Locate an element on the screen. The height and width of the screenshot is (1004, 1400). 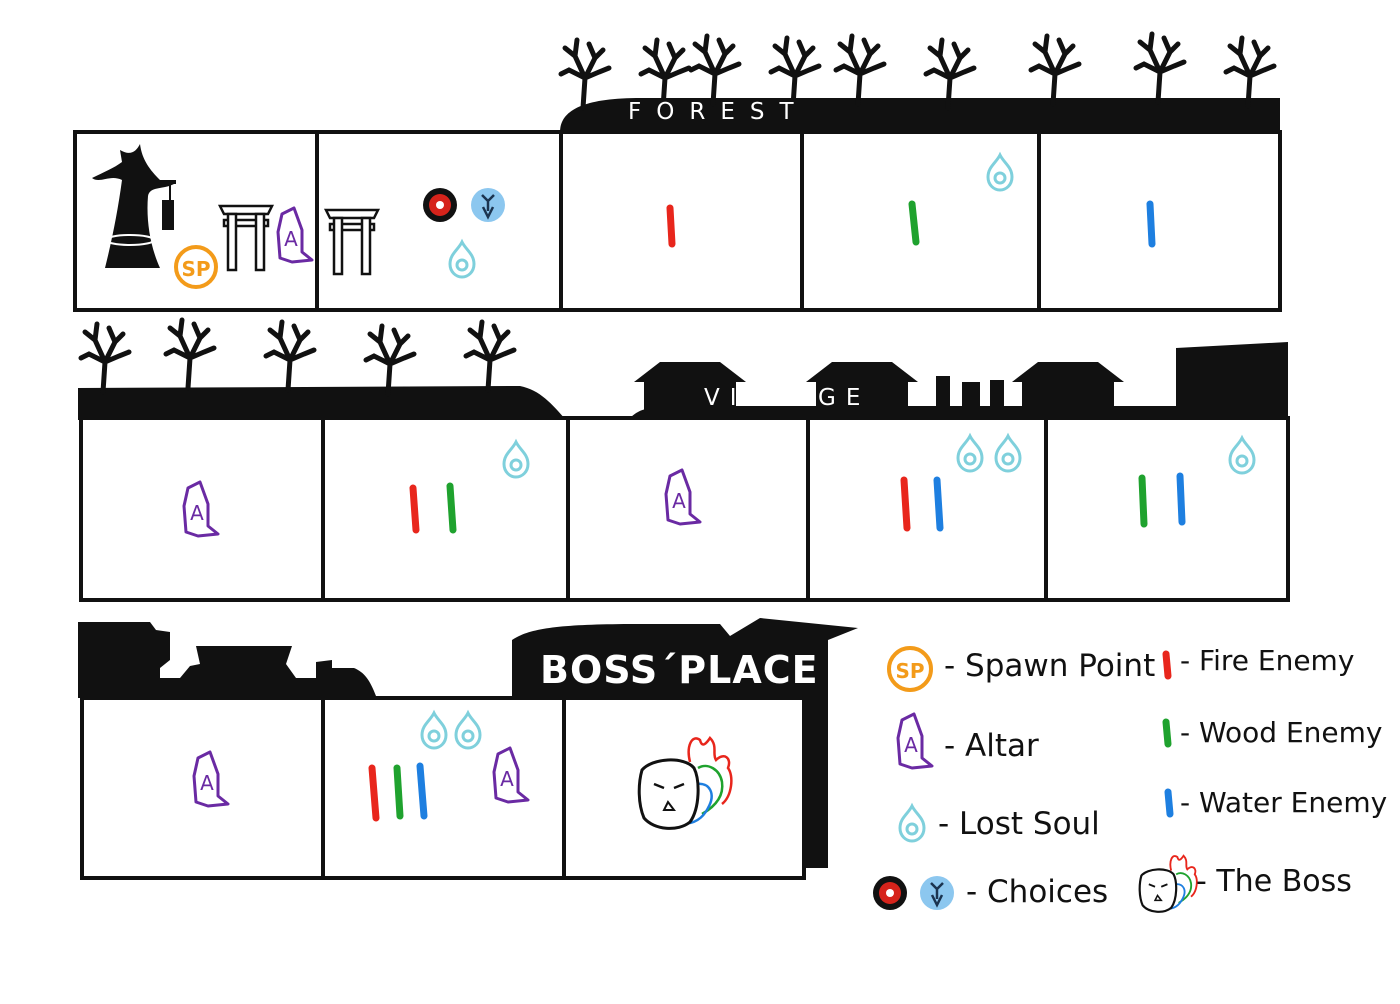
spawn-point-icon: SP is located at coordinates (196, 267).